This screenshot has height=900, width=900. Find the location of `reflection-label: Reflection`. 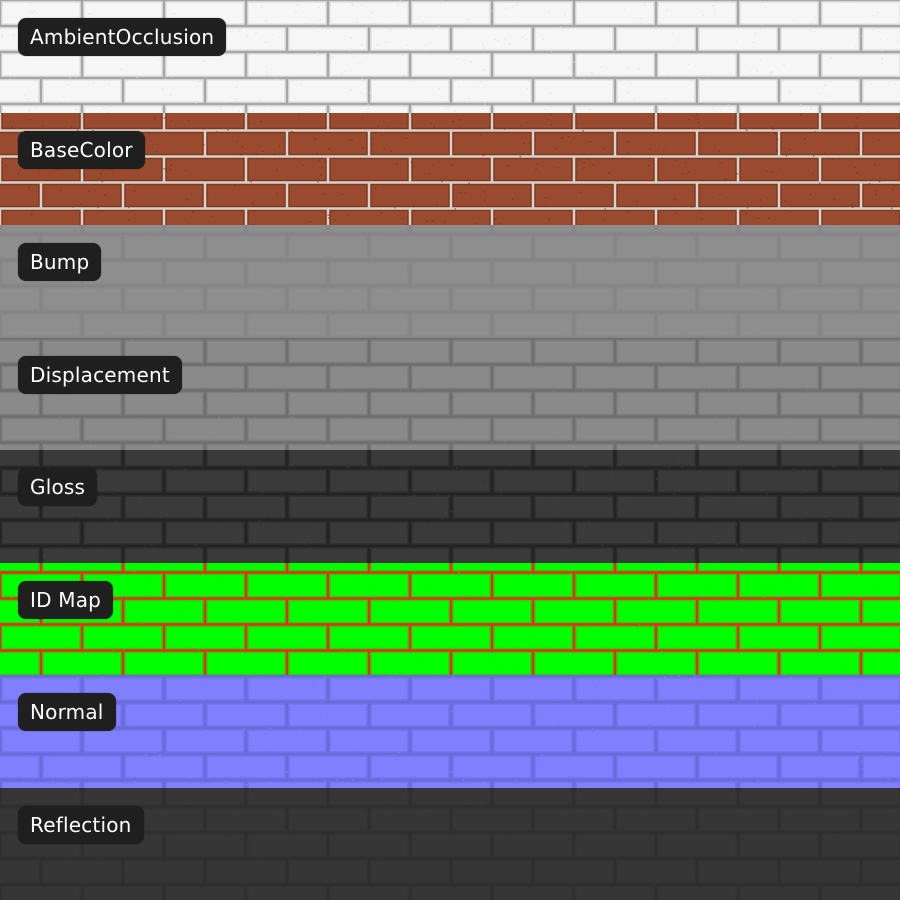

reflection-label: Reflection is located at coordinates (81, 824).